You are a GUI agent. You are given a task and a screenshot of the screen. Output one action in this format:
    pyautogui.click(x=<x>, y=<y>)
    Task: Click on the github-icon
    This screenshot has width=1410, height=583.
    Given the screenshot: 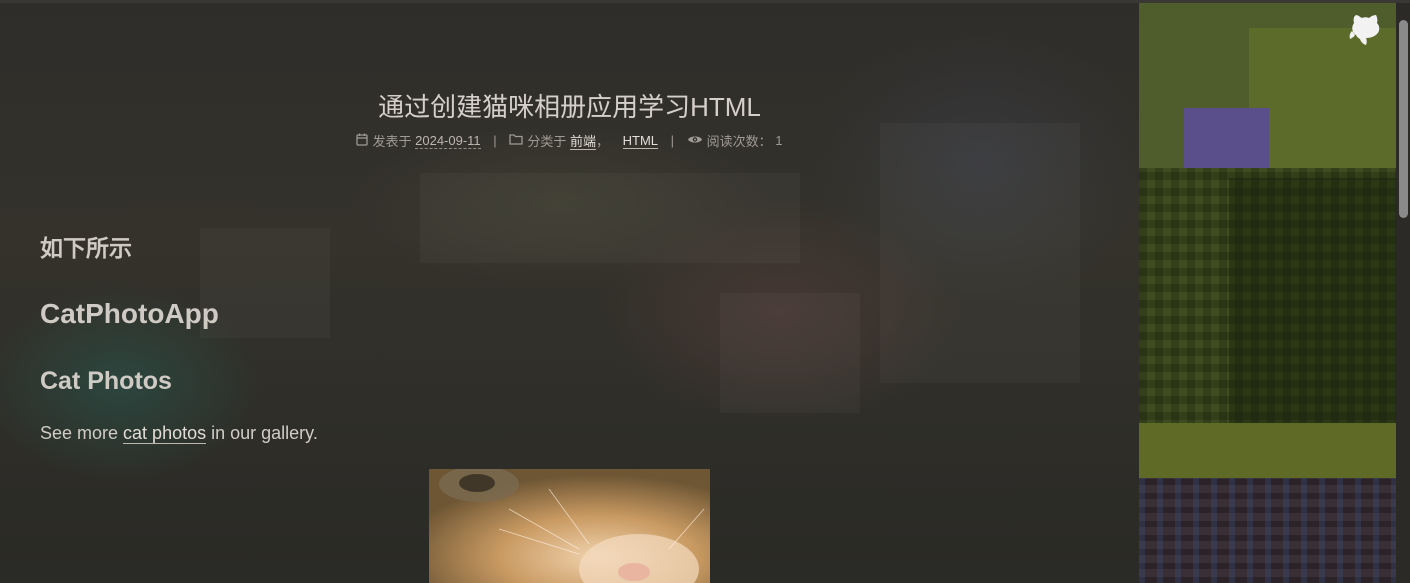 What is the action you would take?
    pyautogui.click(x=1364, y=30)
    